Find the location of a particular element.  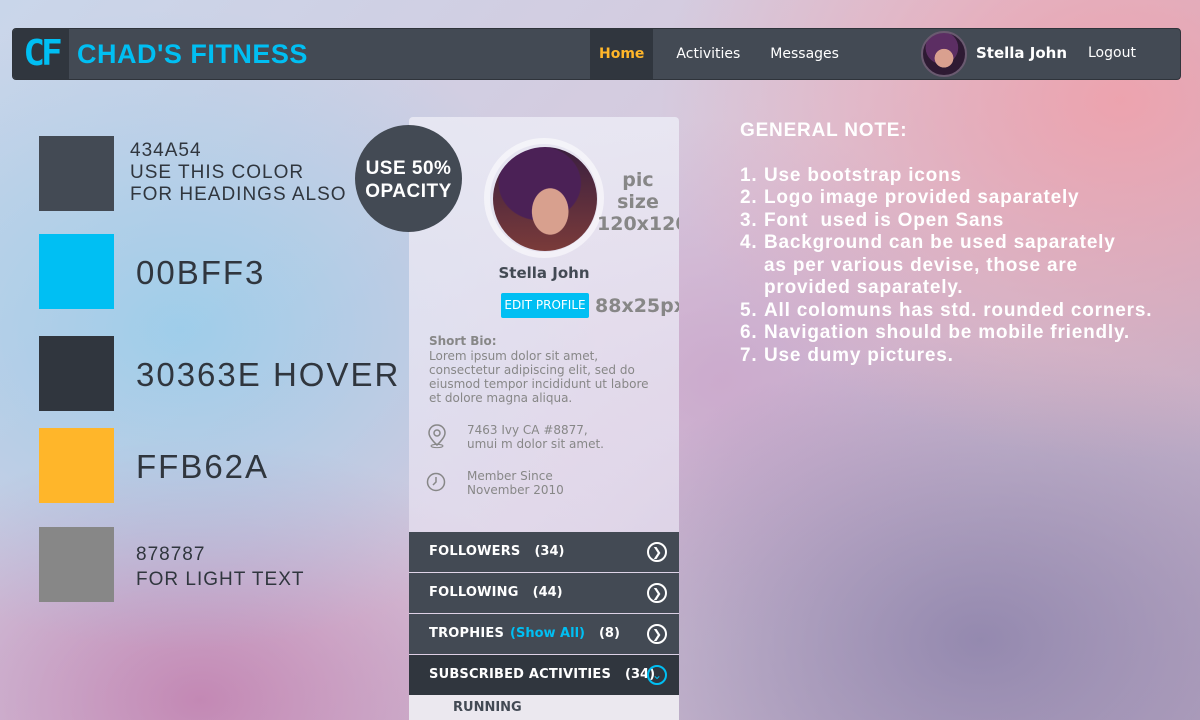

swatch-hover-color is located at coordinates (76, 373).